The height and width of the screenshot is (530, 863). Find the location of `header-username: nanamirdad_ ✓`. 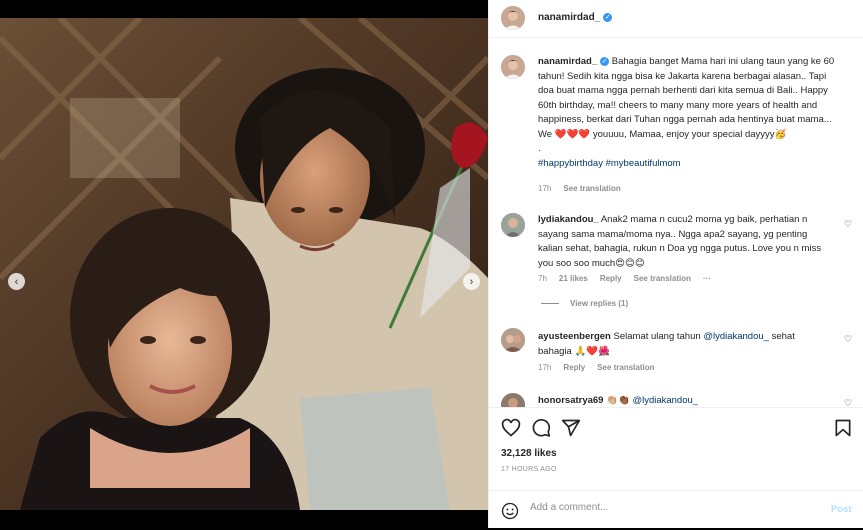

header-username: nanamirdad_ ✓ is located at coordinates (575, 17).